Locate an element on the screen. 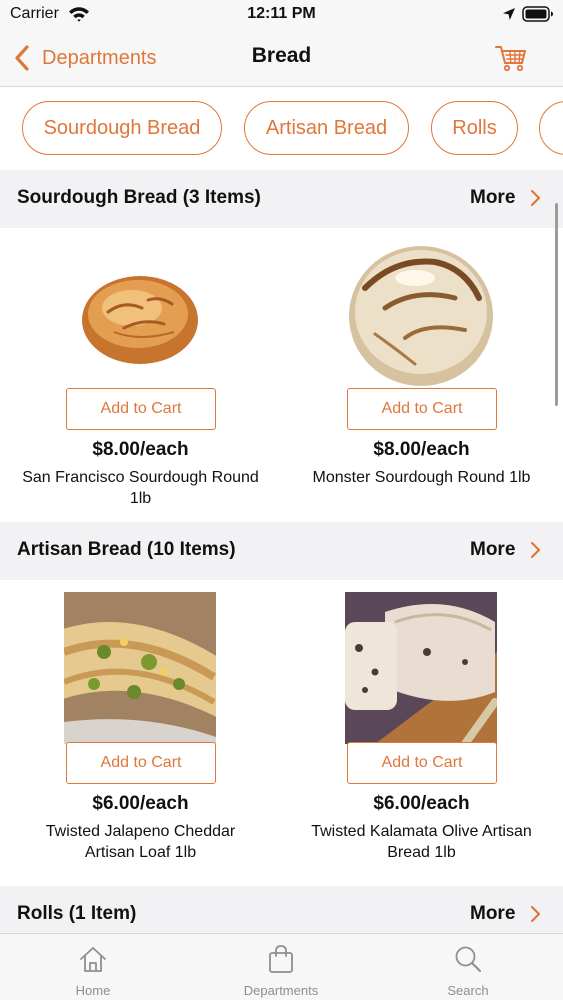  product-image-jalapeno-loaf is located at coordinates (140, 668).